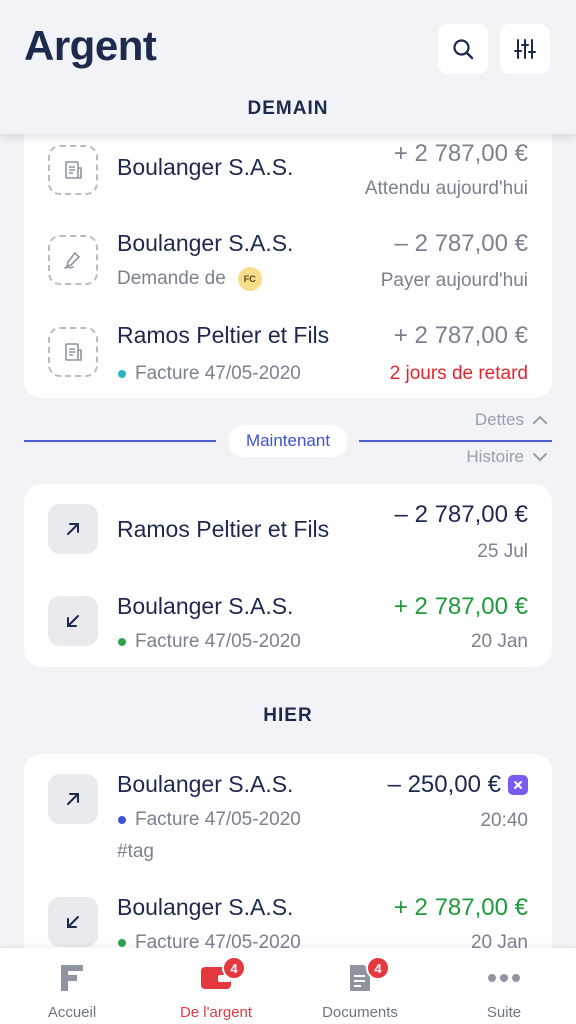 The image size is (576, 1024). I want to click on sliders-icon, so click(525, 49).